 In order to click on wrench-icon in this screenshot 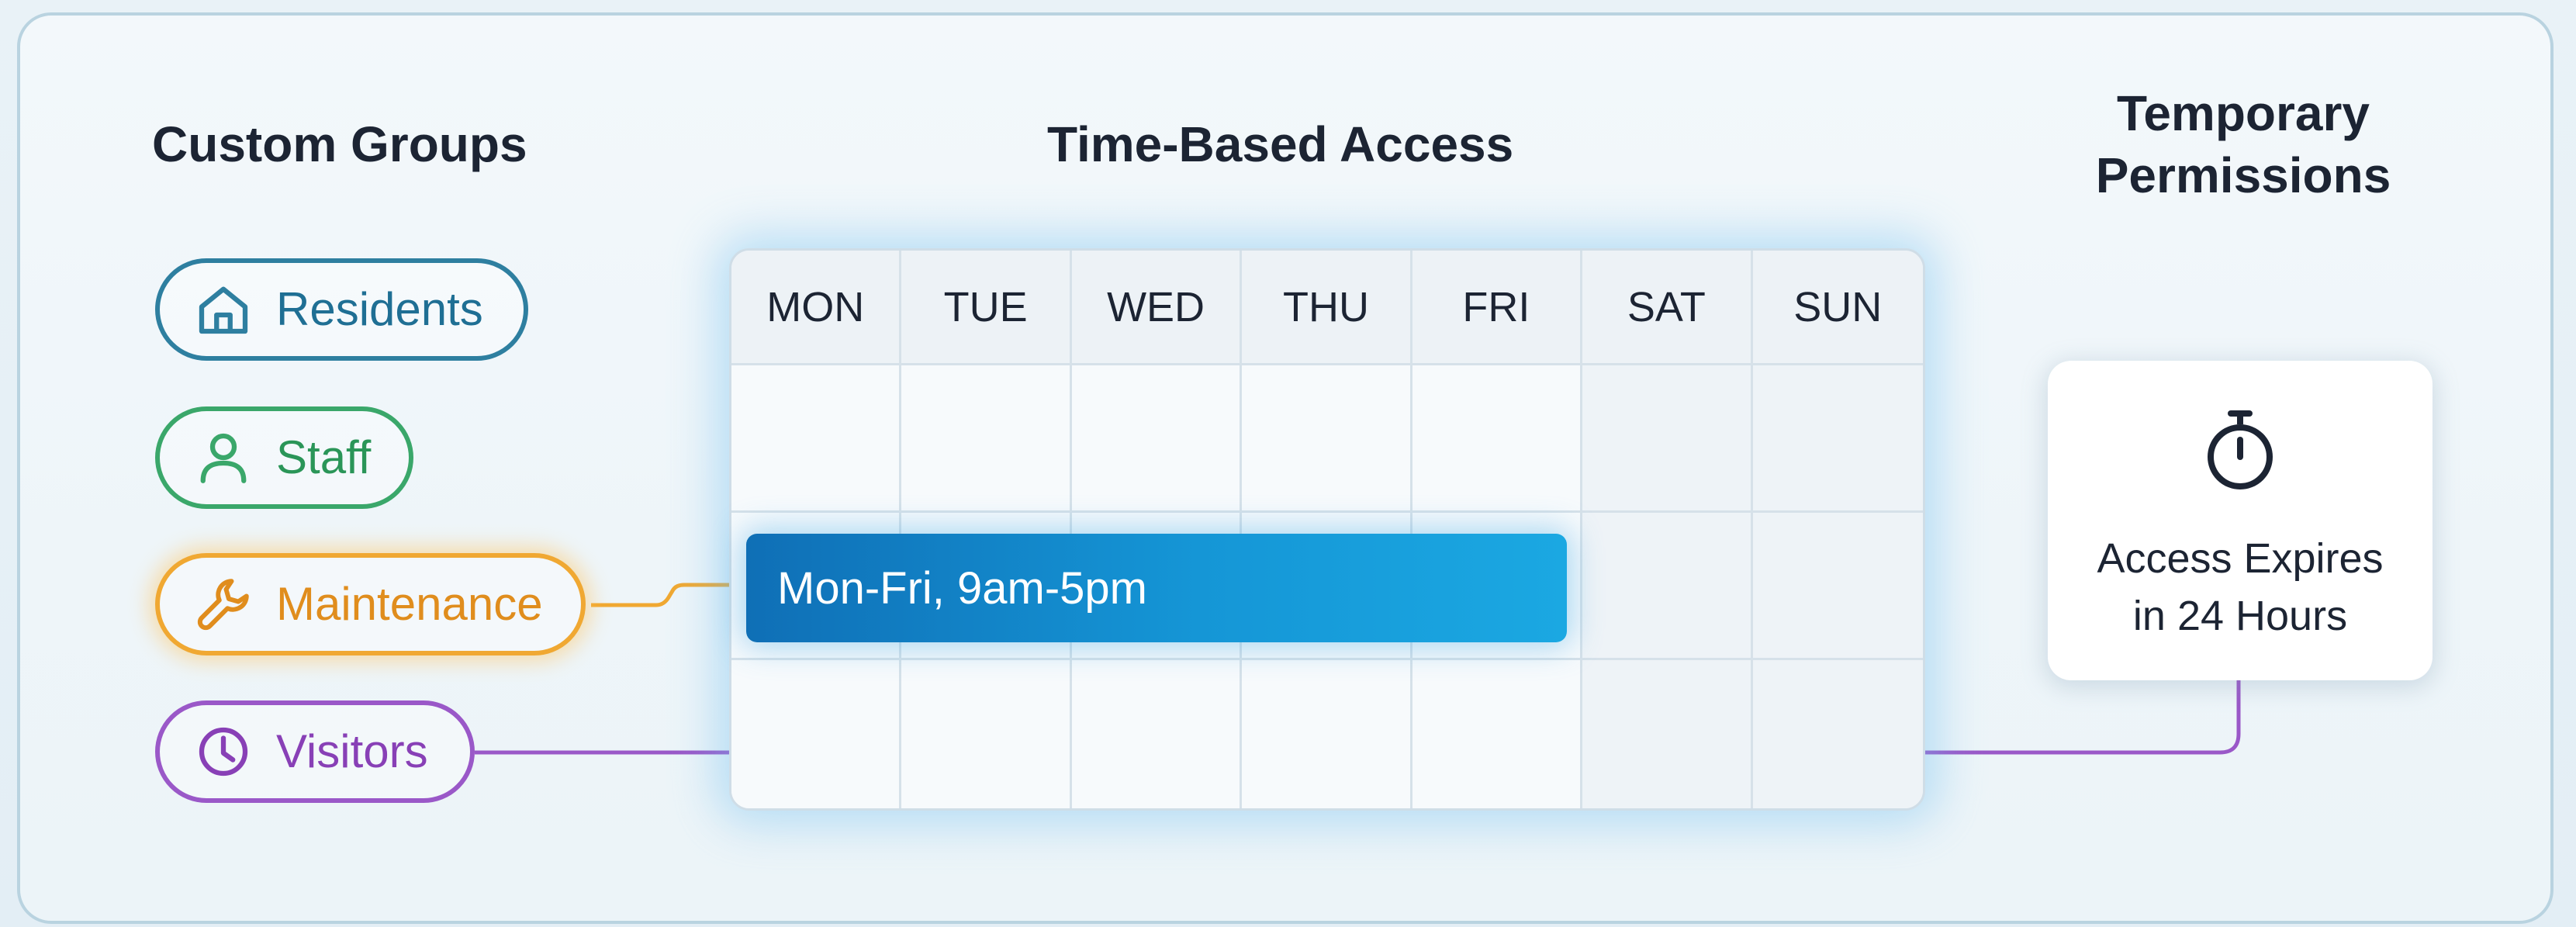, I will do `click(223, 605)`.